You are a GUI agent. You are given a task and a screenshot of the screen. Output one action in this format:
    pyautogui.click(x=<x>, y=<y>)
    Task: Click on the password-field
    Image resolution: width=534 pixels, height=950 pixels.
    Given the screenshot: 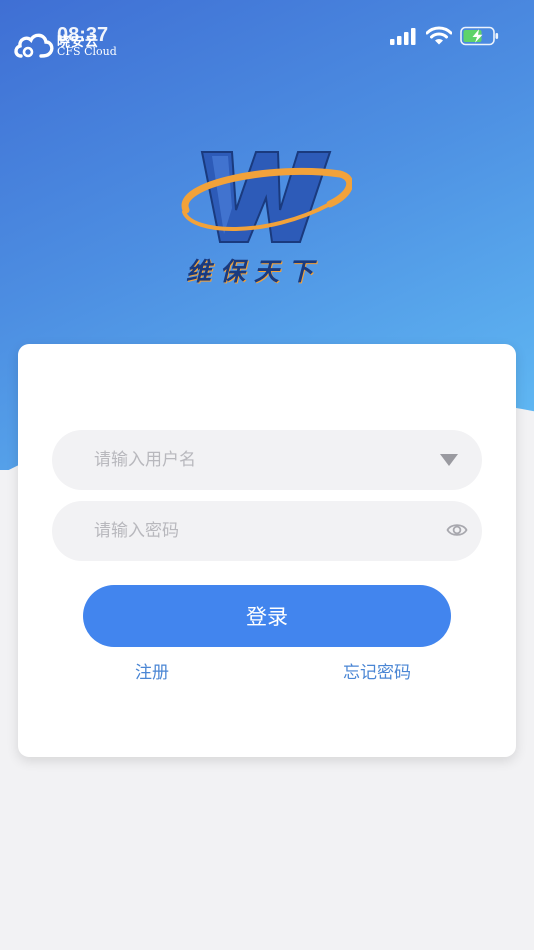 What is the action you would take?
    pyautogui.click(x=267, y=531)
    